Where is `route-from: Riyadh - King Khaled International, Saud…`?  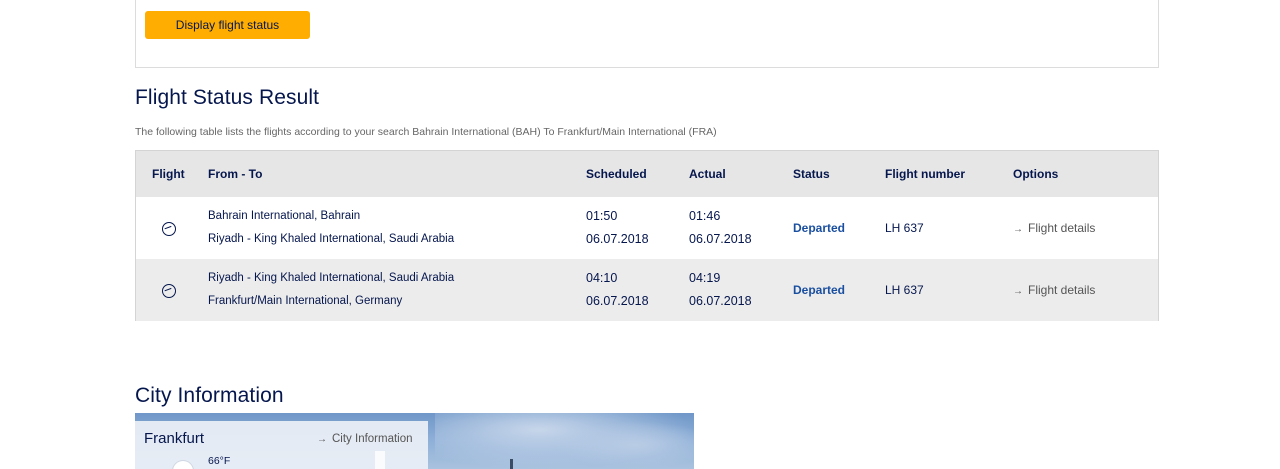 route-from: Riyadh - King Khaled International, Saud… is located at coordinates (331, 278).